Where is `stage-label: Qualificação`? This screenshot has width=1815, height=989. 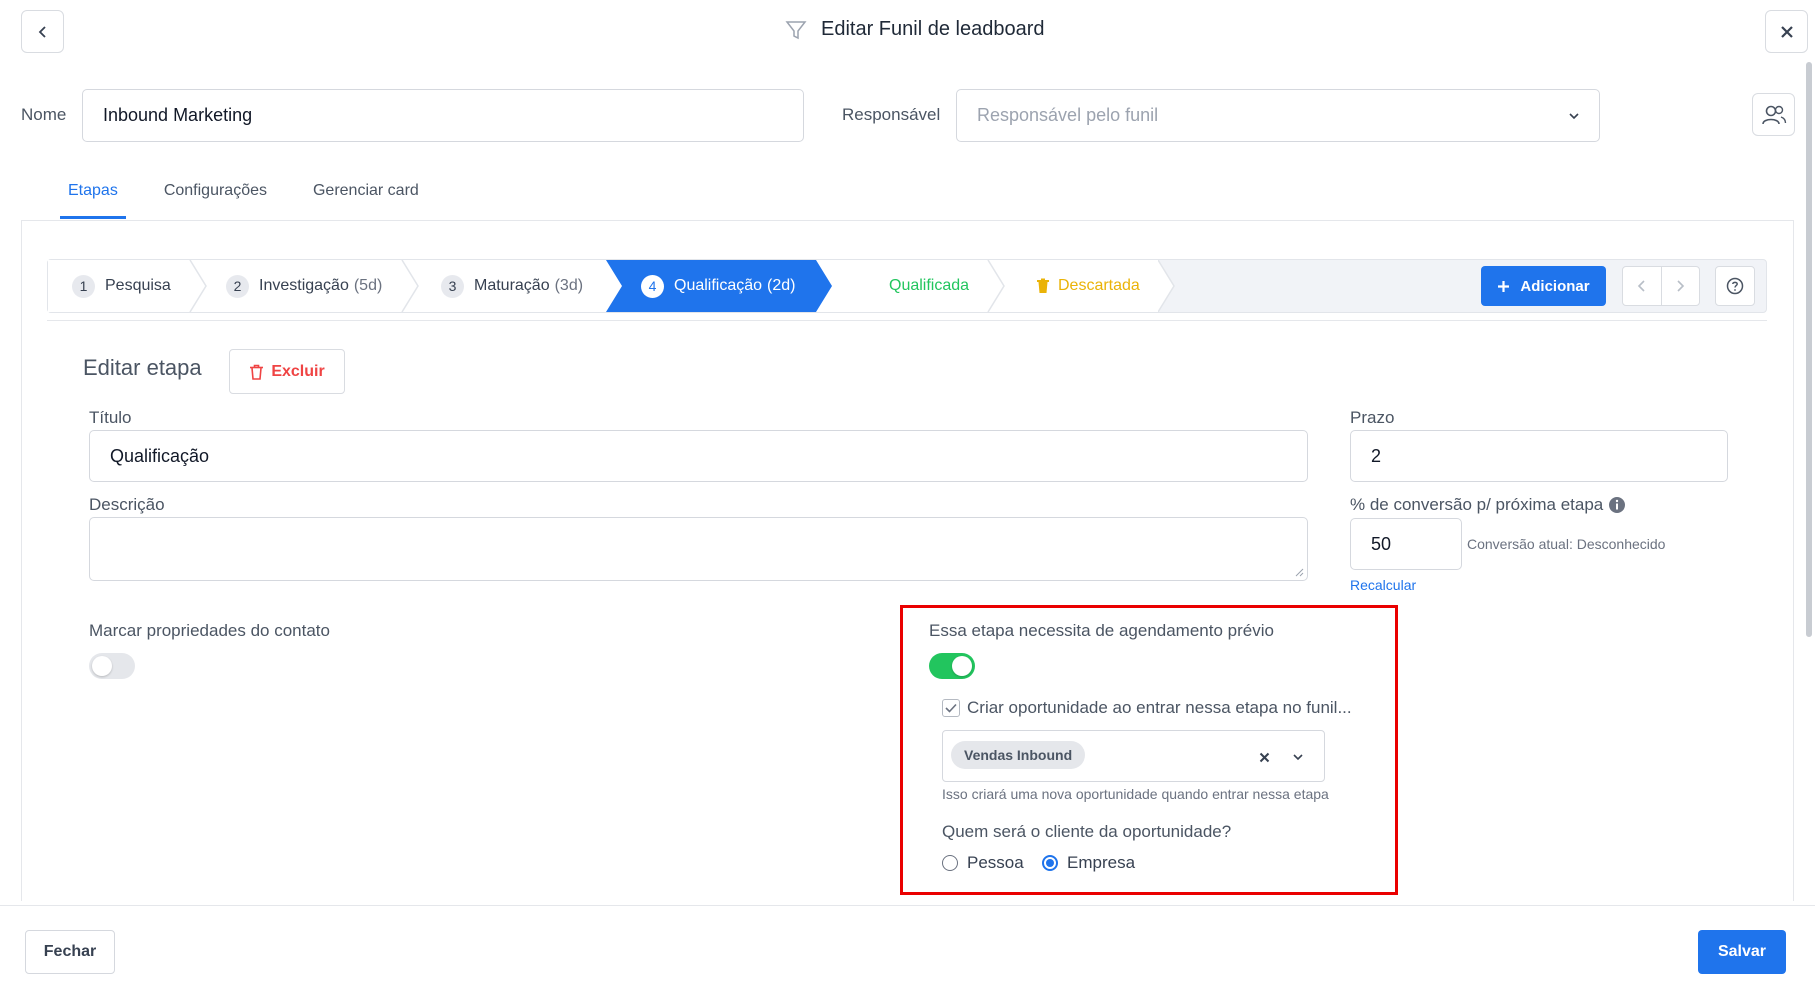
stage-label: Qualificação is located at coordinates (718, 285).